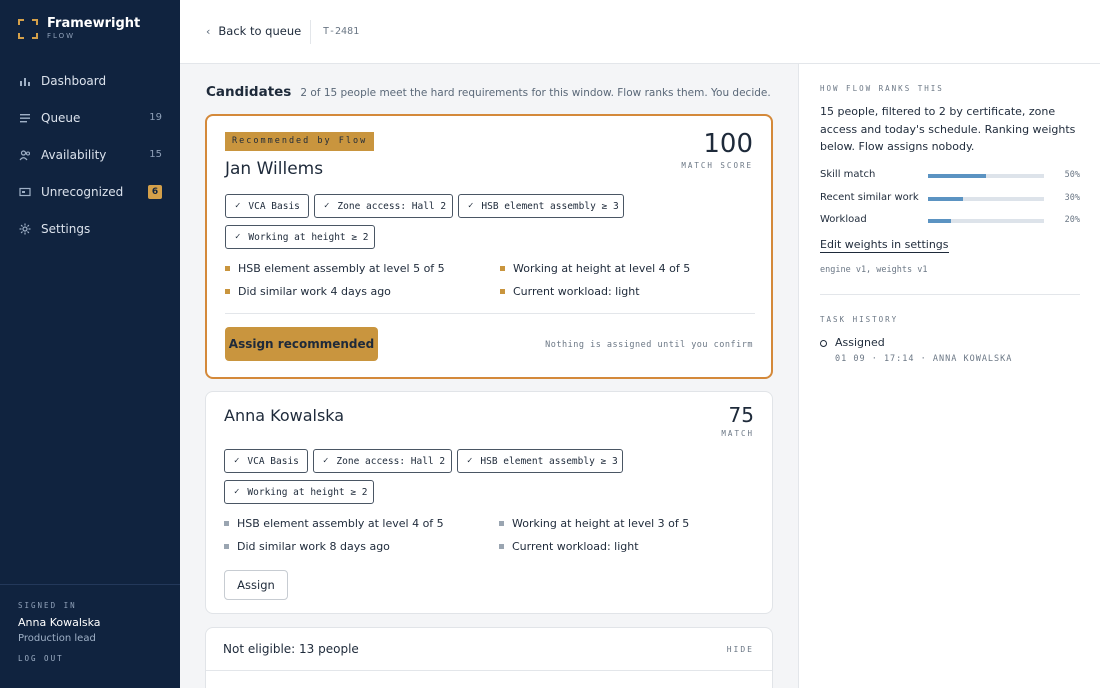 This screenshot has height=688, width=1100. Describe the element at coordinates (155, 191) in the screenshot. I see `unrecognized-badge: 6` at that location.